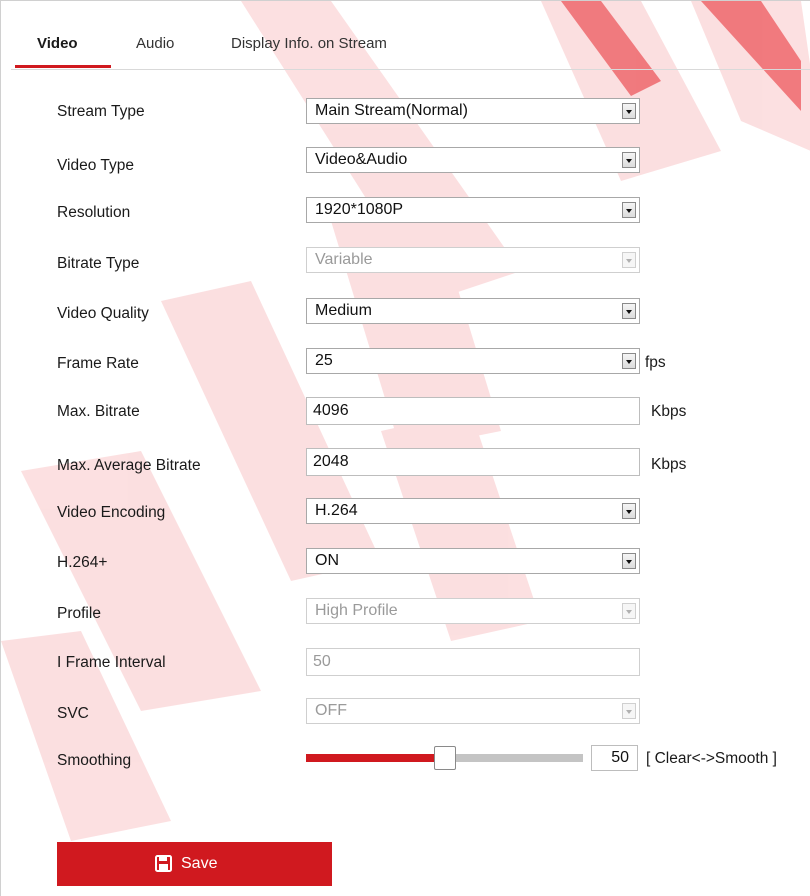  I want to click on smoothing-slider-handle, so click(445, 758).